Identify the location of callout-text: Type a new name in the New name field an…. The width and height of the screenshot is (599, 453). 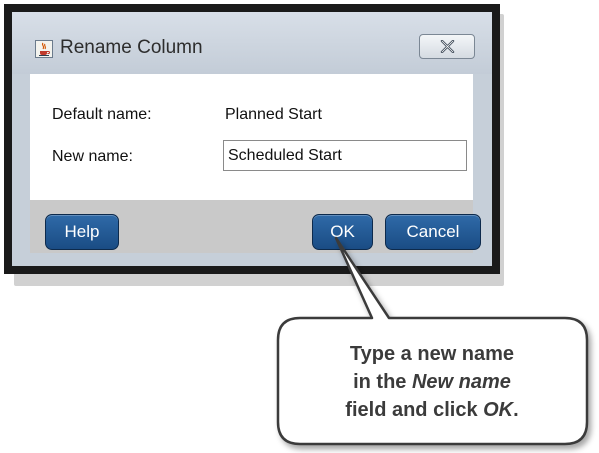
(432, 382).